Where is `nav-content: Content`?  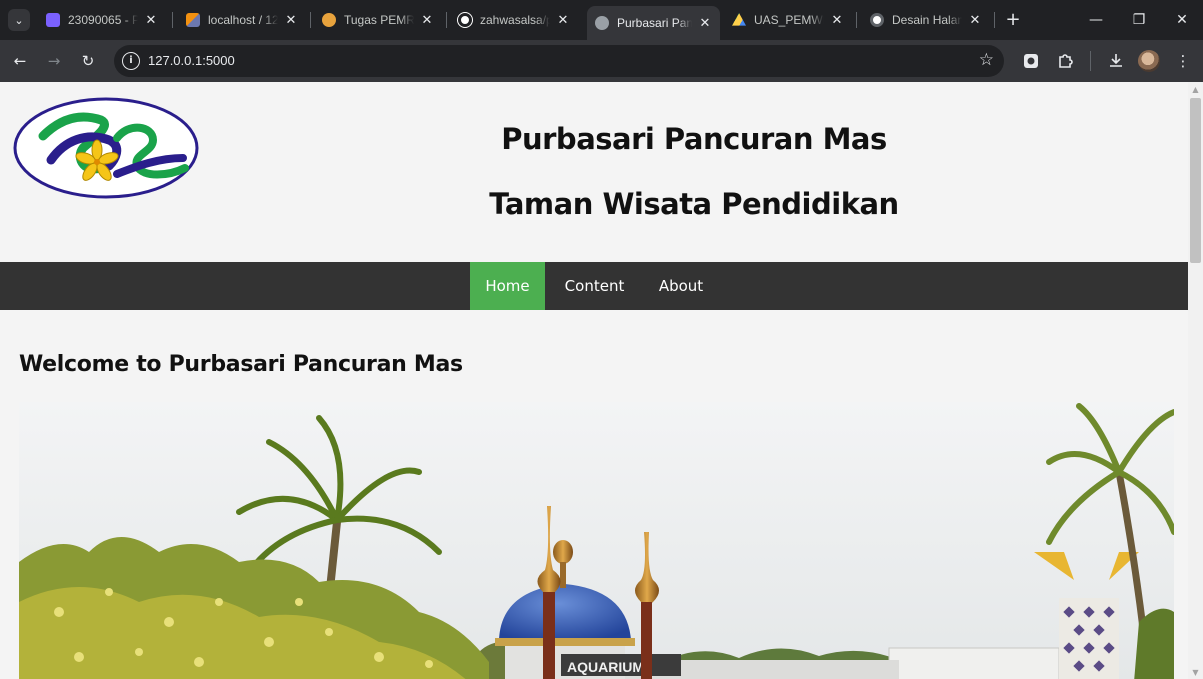 nav-content: Content is located at coordinates (594, 286).